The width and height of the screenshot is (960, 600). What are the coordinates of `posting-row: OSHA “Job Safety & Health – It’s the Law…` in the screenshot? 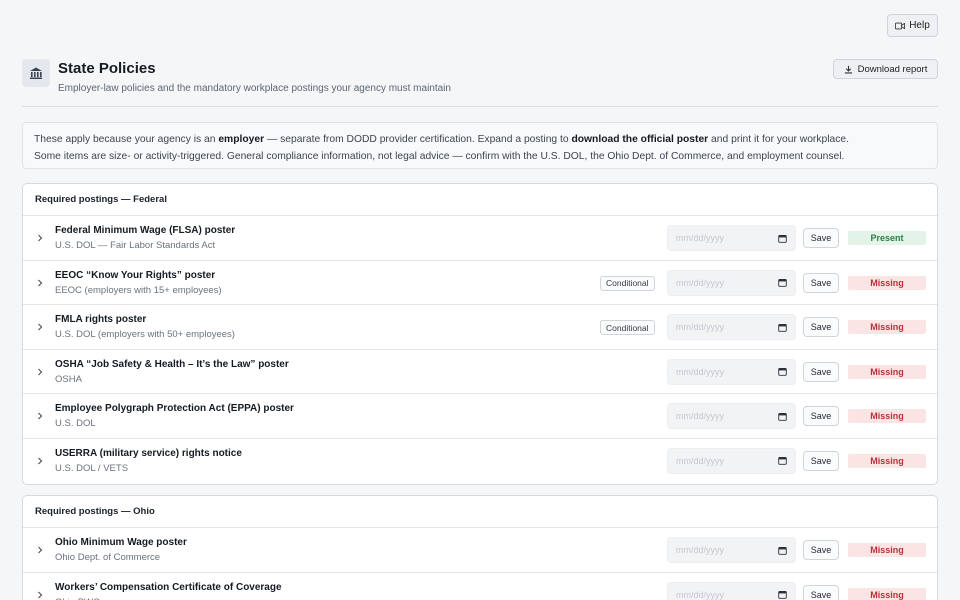 It's located at (480, 372).